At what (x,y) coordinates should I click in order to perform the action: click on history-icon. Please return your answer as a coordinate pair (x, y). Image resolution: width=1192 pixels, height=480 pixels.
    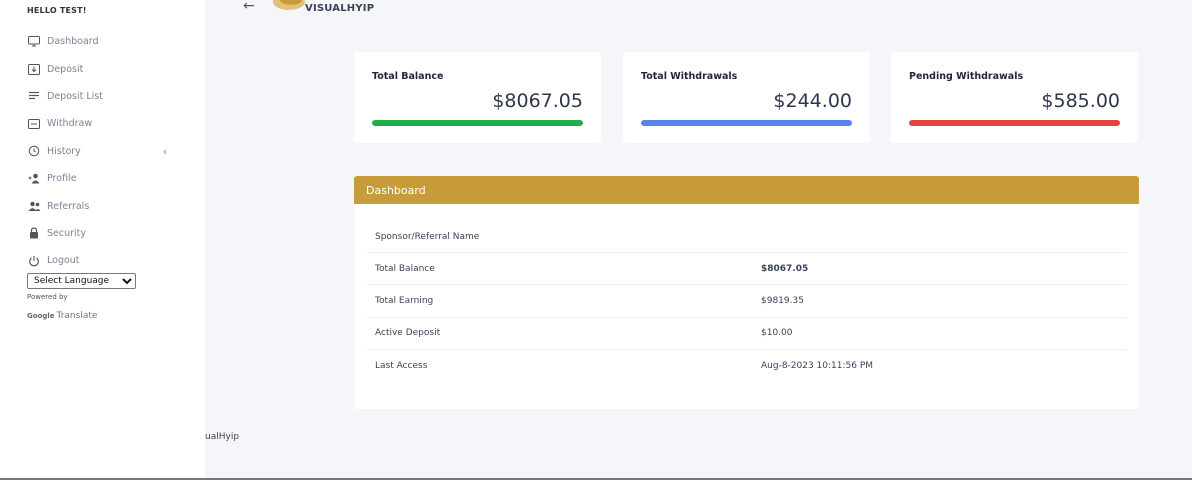
    Looking at the image, I should click on (34, 151).